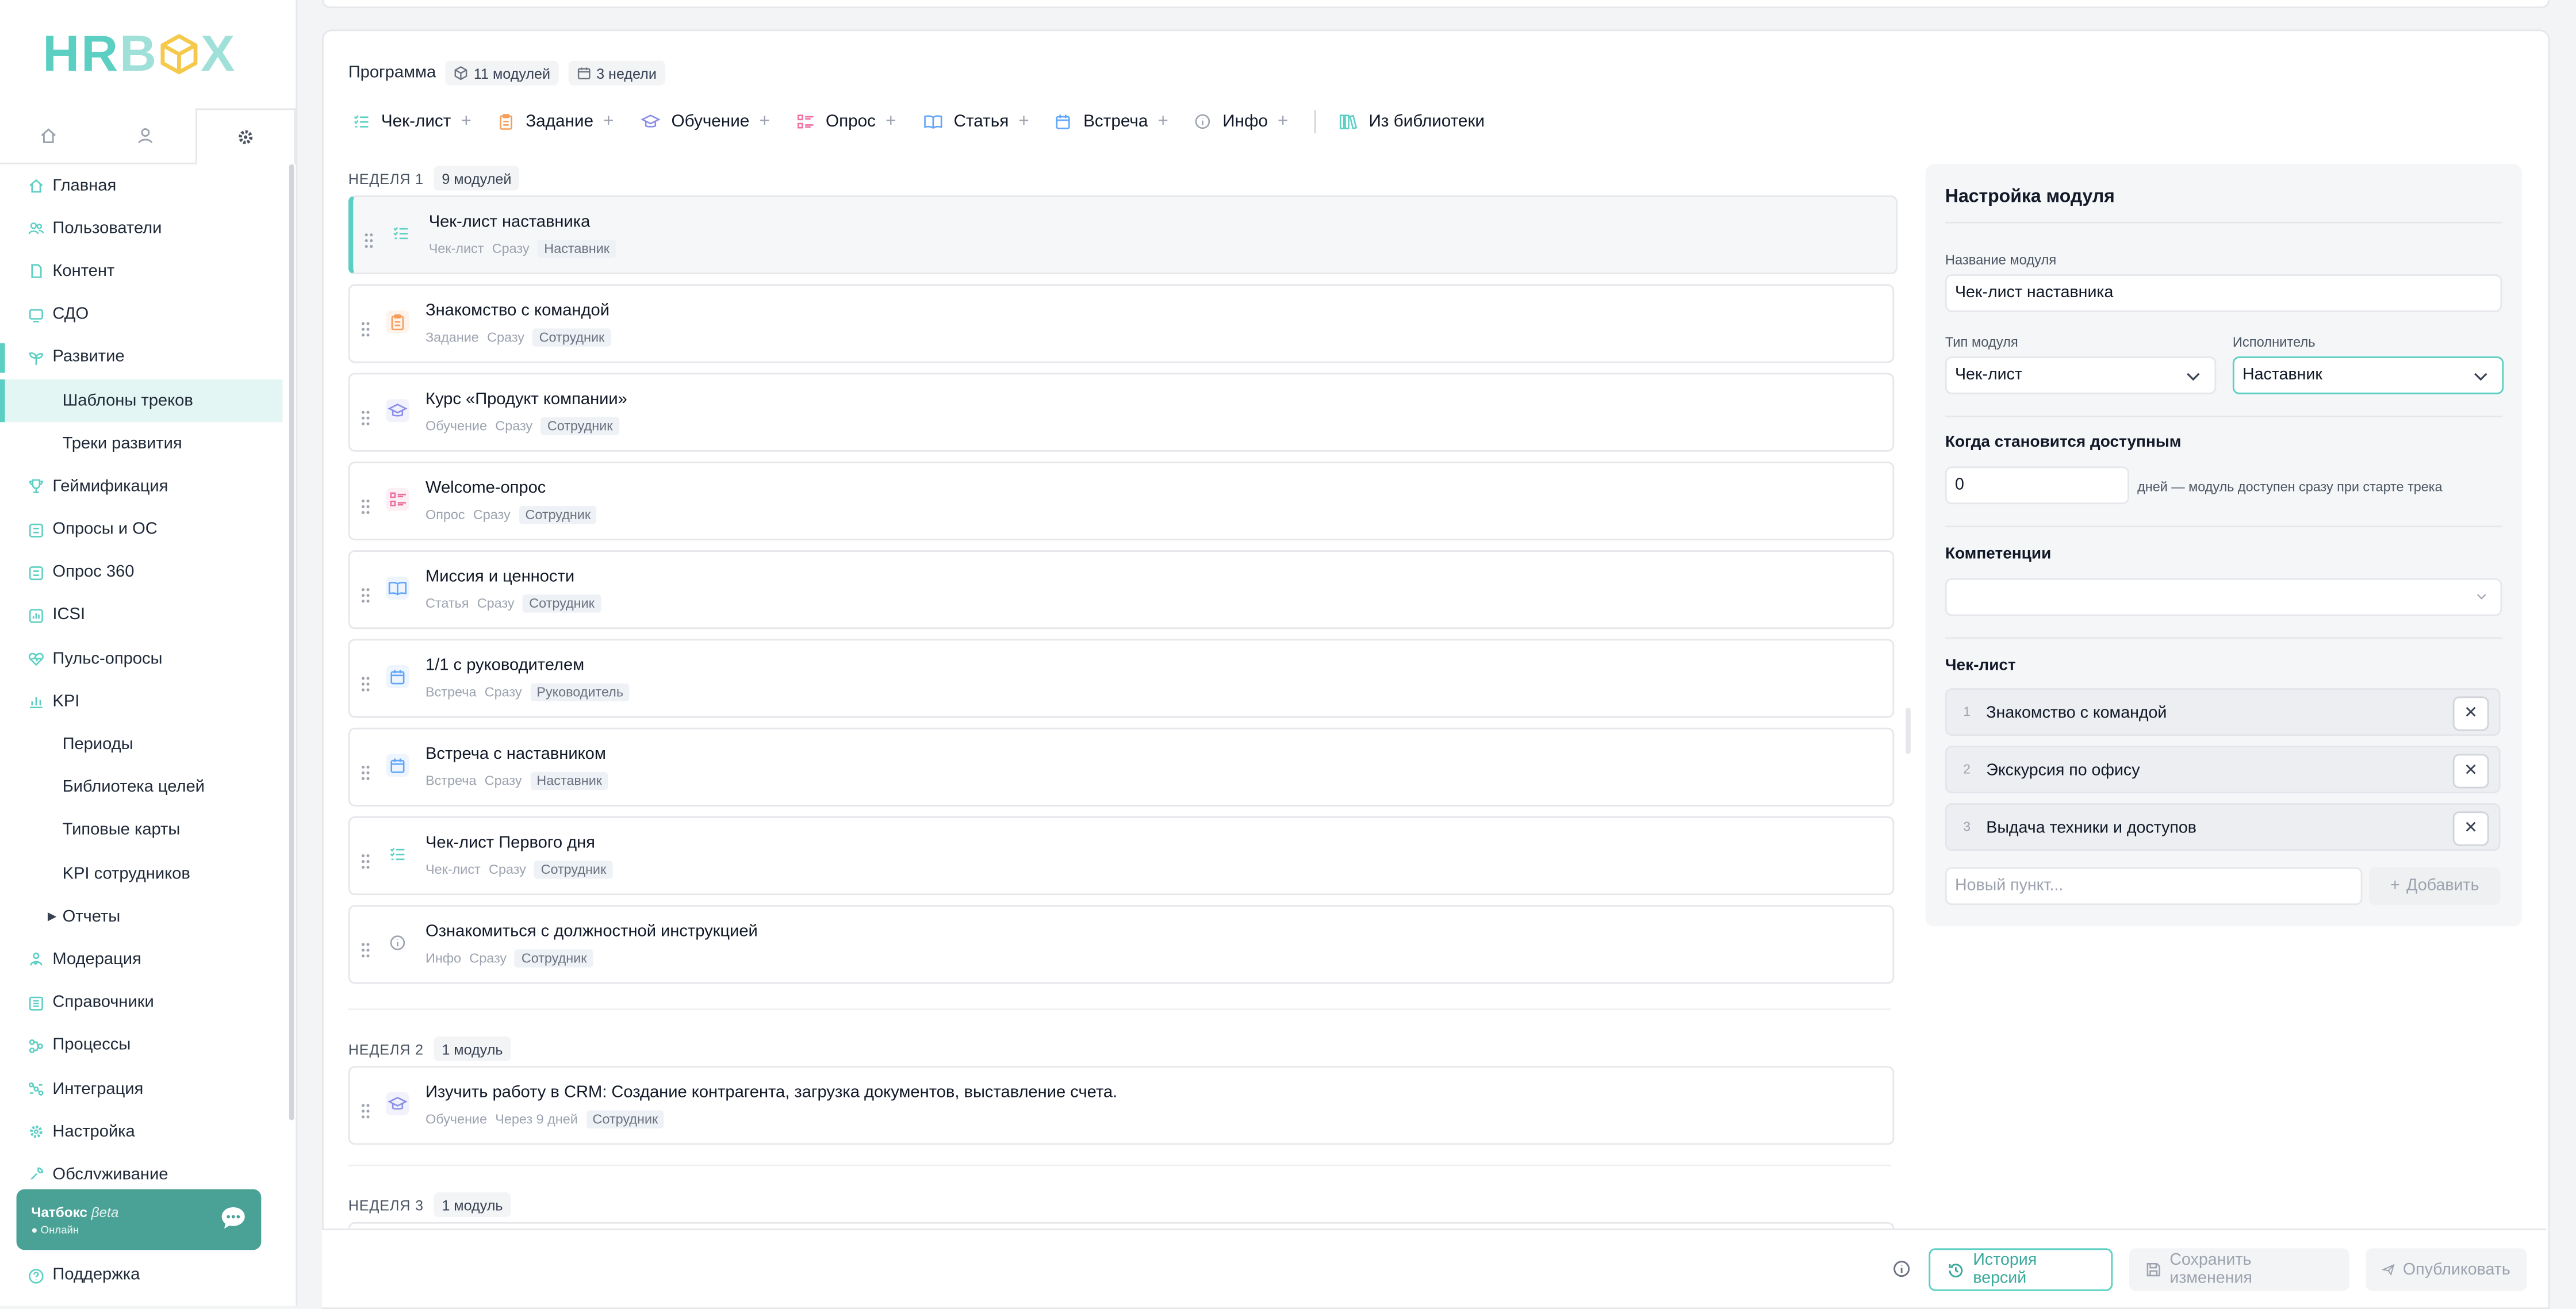 The width and height of the screenshot is (2576, 1309). What do you see at coordinates (2001, 259) in the screenshot?
I see `module-name-label: Название модуля` at bounding box center [2001, 259].